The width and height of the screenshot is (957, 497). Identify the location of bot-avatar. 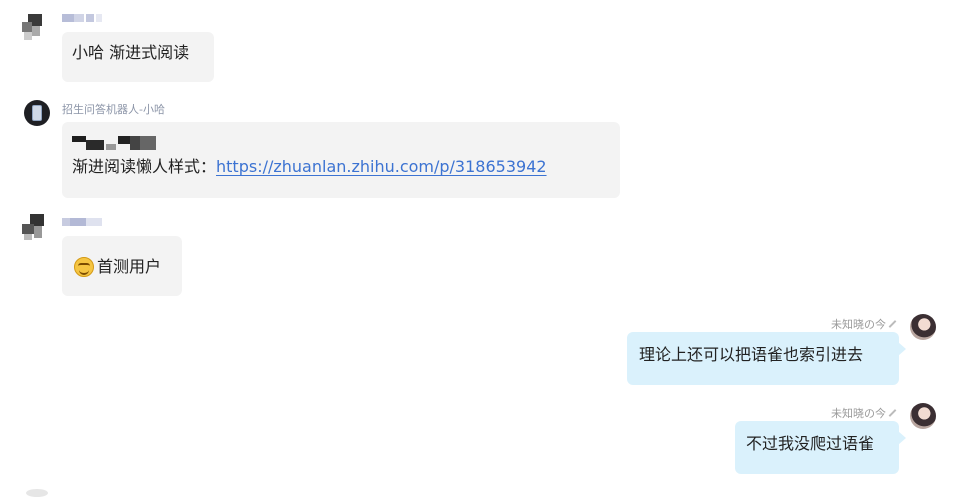
(37, 113).